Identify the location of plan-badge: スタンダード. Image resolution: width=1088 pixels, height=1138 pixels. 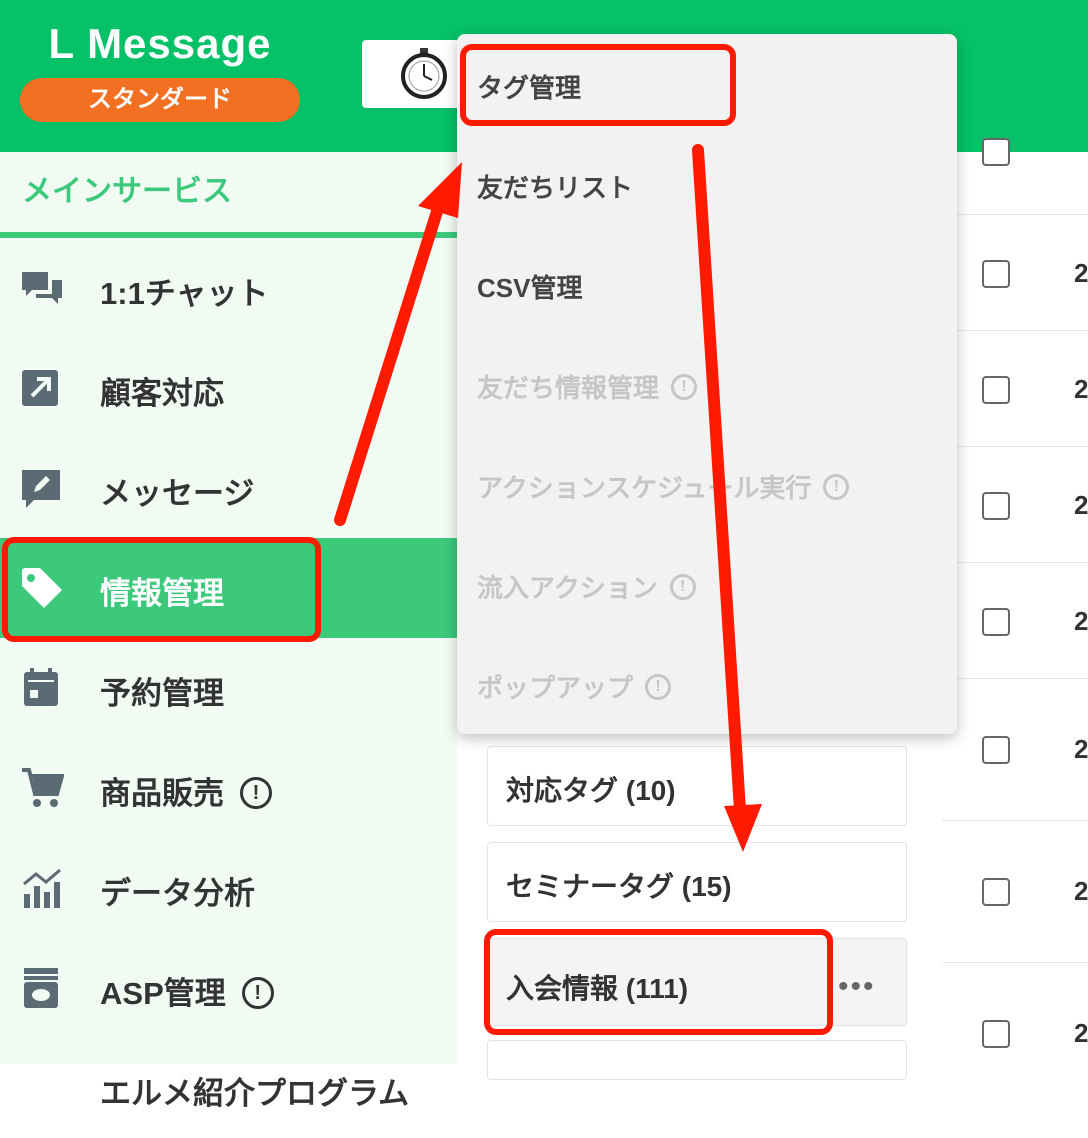
(160, 100).